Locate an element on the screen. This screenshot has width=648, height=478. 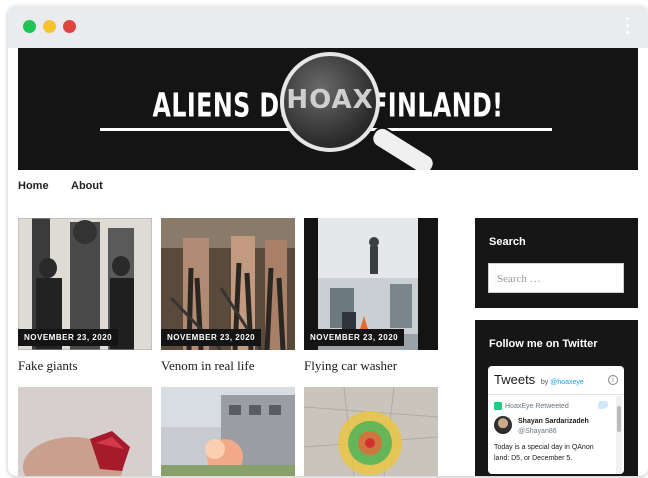
tweets-by-prefix: by is located at coordinates (544, 382).